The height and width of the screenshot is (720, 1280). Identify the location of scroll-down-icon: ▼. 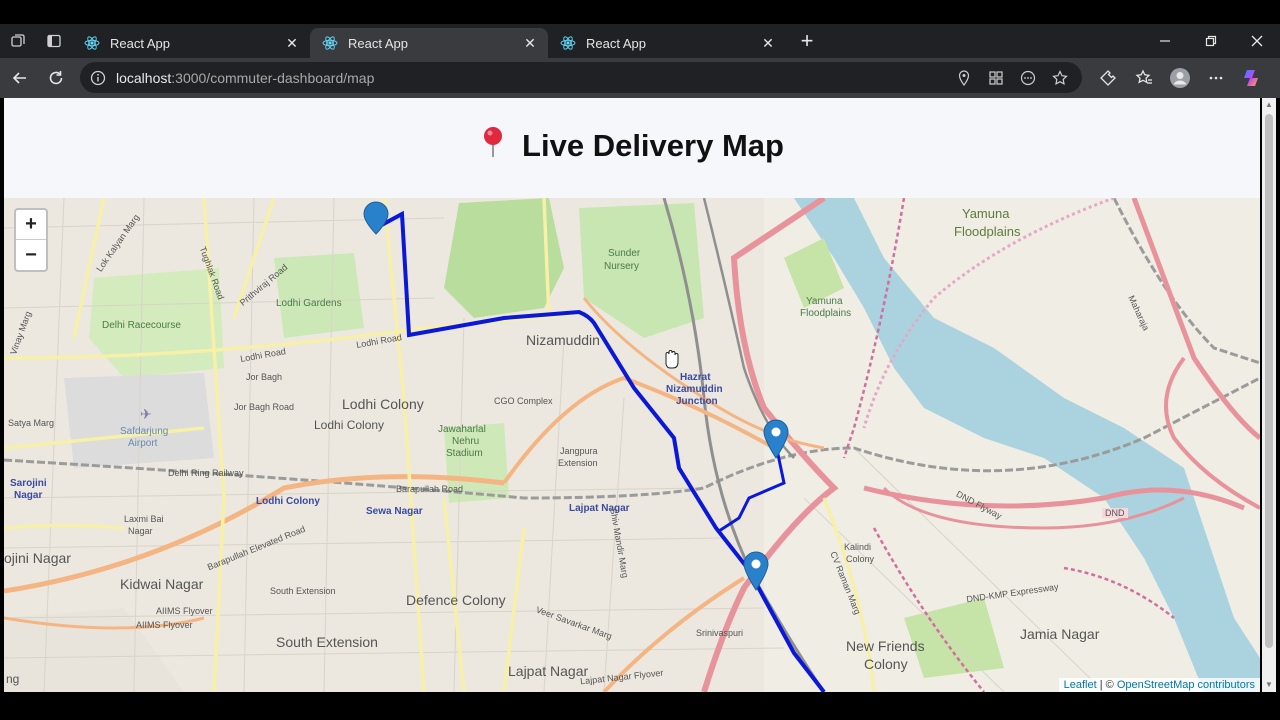
(1269, 685).